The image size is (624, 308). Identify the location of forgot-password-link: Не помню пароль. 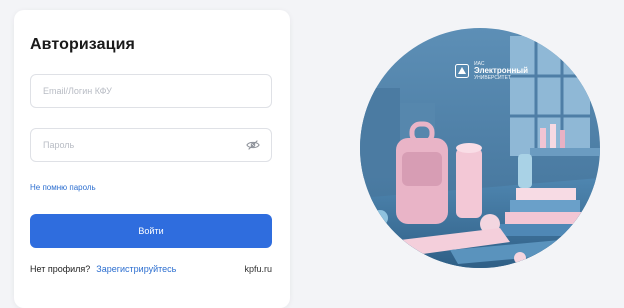
(63, 187).